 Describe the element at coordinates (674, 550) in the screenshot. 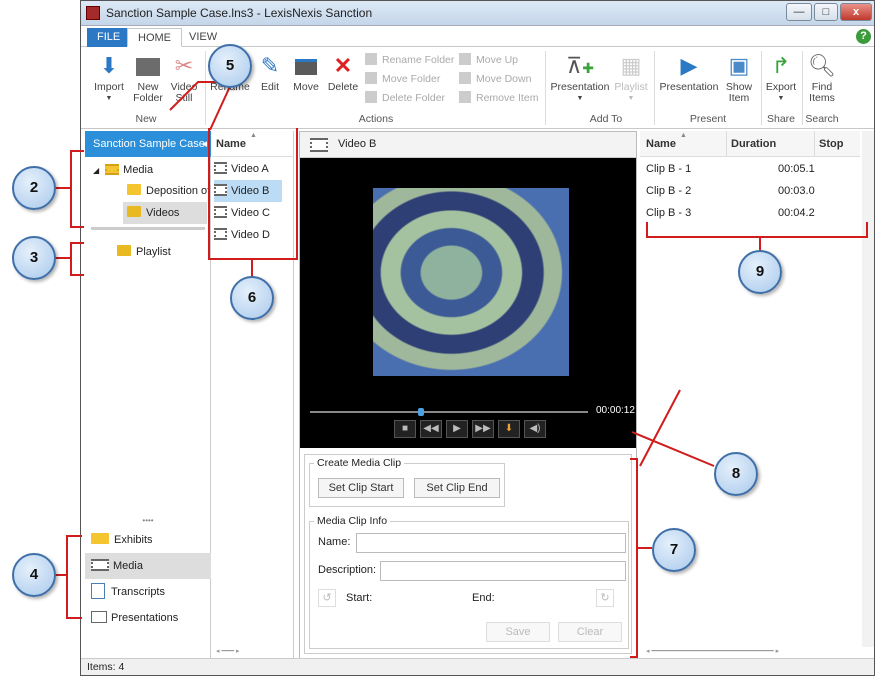

I see `callout-7: 7` at that location.